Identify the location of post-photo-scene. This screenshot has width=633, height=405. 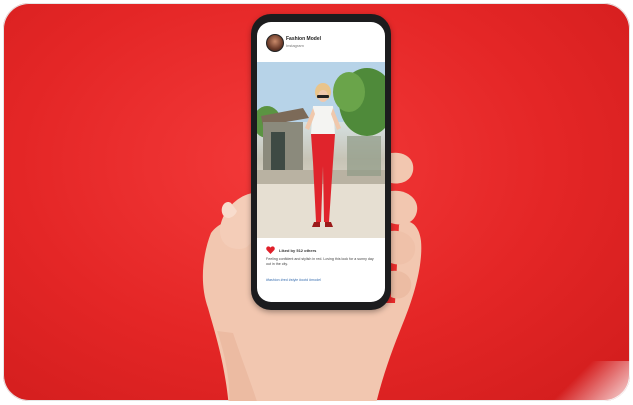
(321, 150).